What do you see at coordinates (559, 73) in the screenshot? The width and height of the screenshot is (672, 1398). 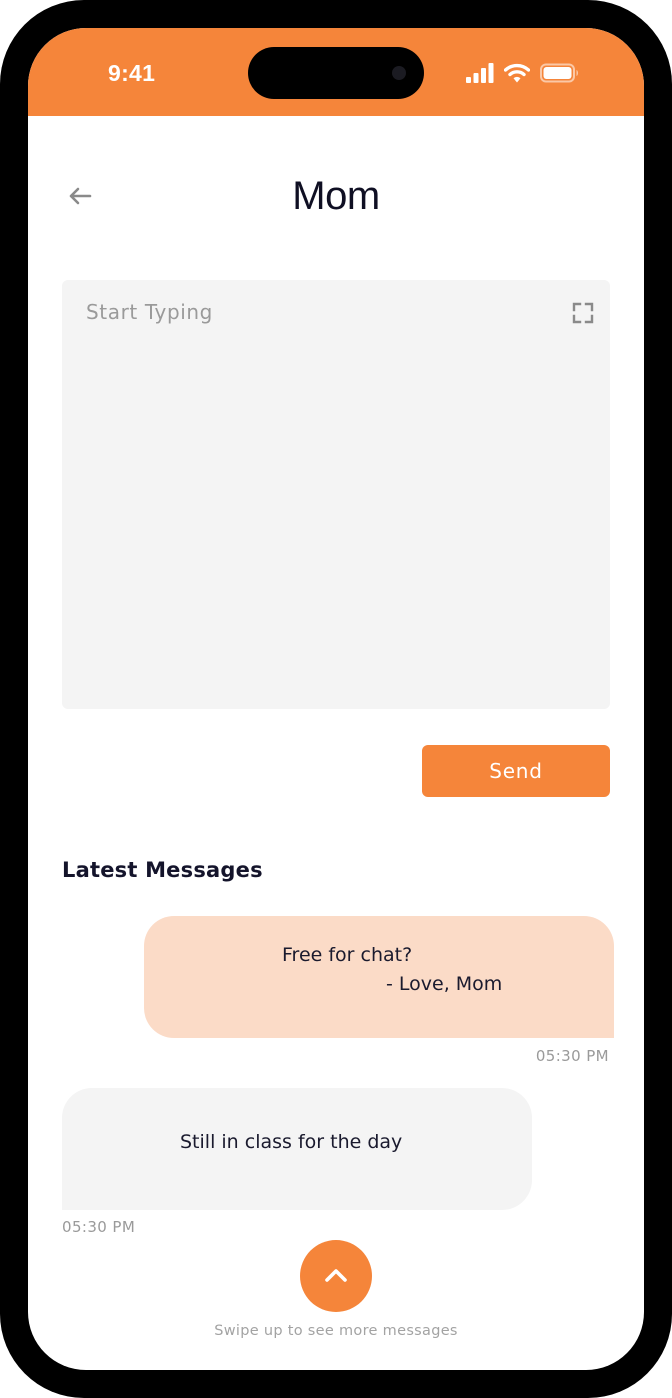 I see `battery-icon` at bounding box center [559, 73].